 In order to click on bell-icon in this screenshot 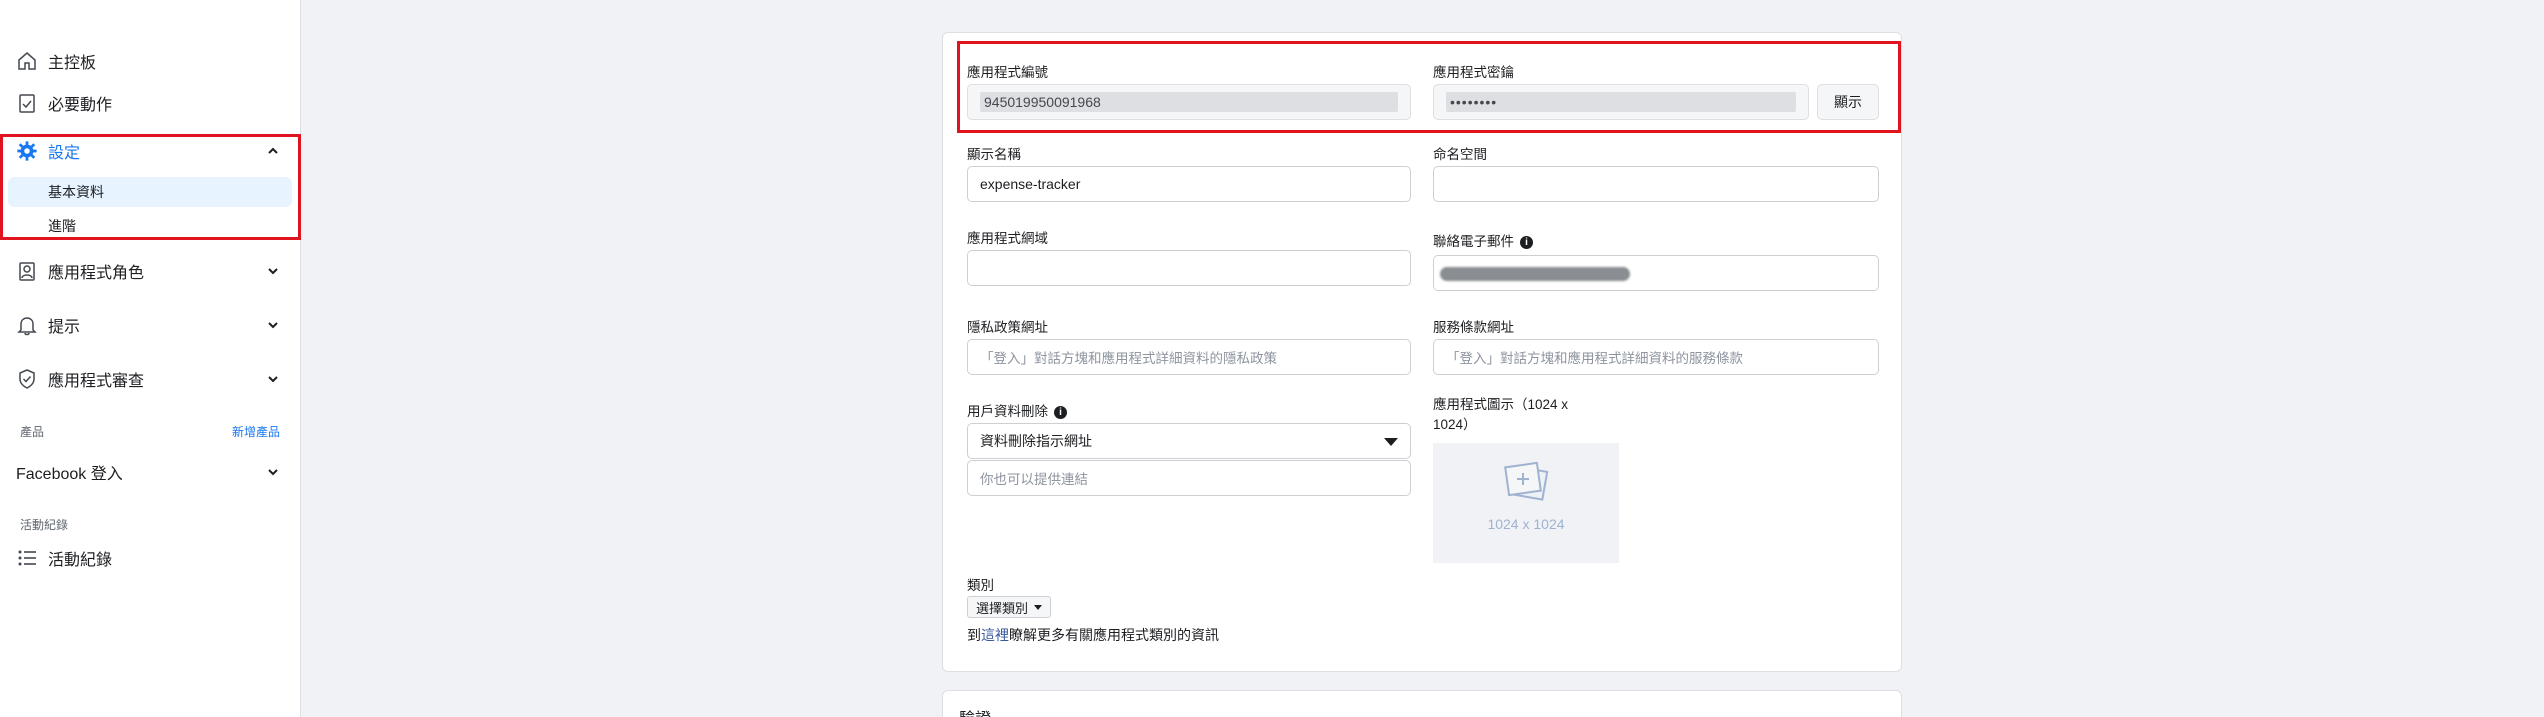, I will do `click(27, 325)`.